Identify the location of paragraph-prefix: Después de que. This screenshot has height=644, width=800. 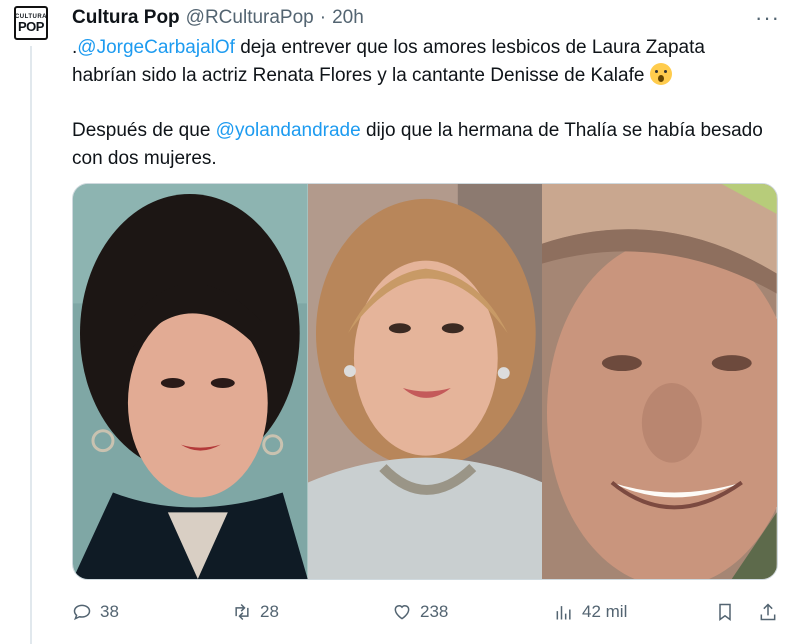
(144, 130).